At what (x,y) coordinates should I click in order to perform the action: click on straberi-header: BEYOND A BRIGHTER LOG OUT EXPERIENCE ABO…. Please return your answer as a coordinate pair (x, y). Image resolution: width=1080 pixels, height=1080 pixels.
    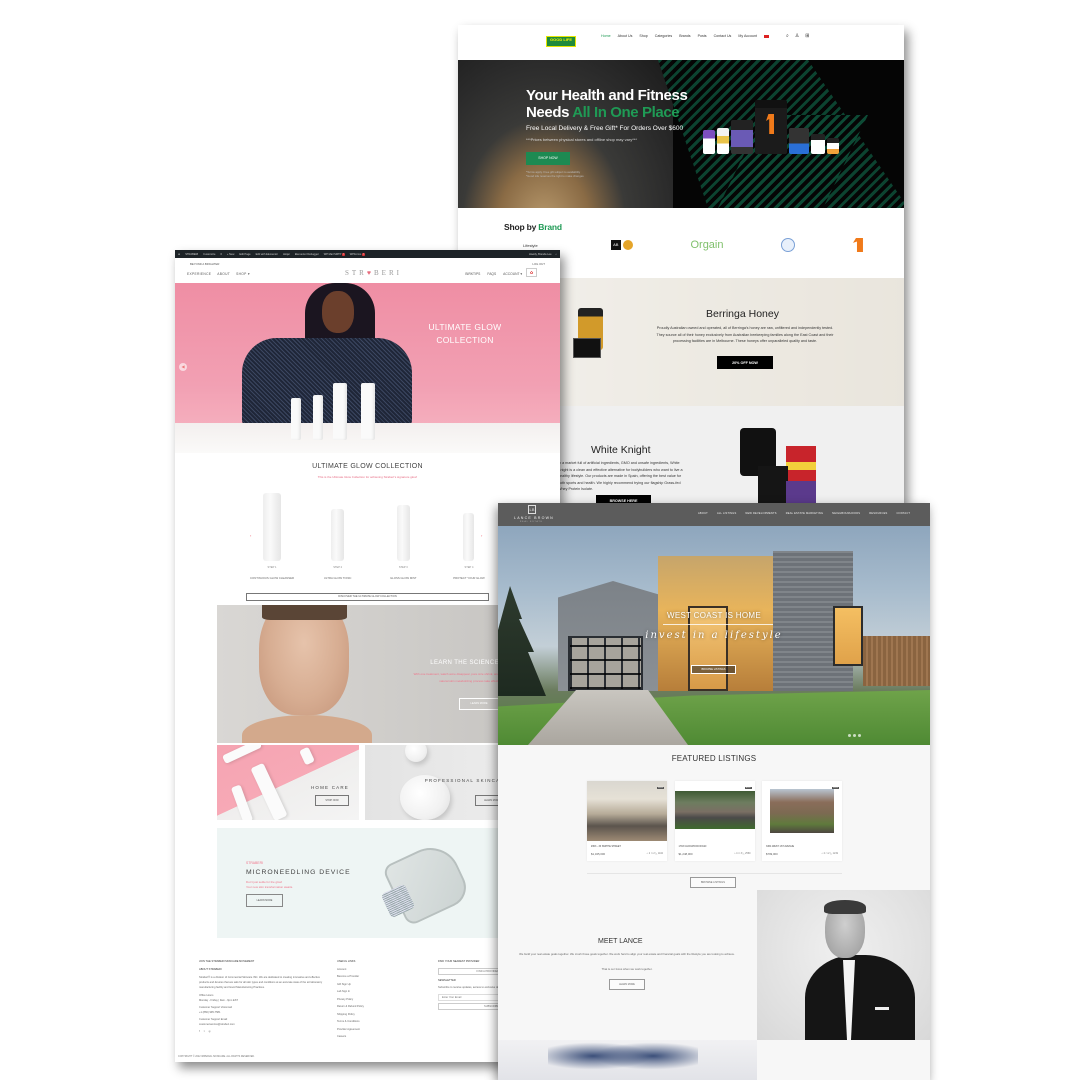
    Looking at the image, I should click on (367, 270).